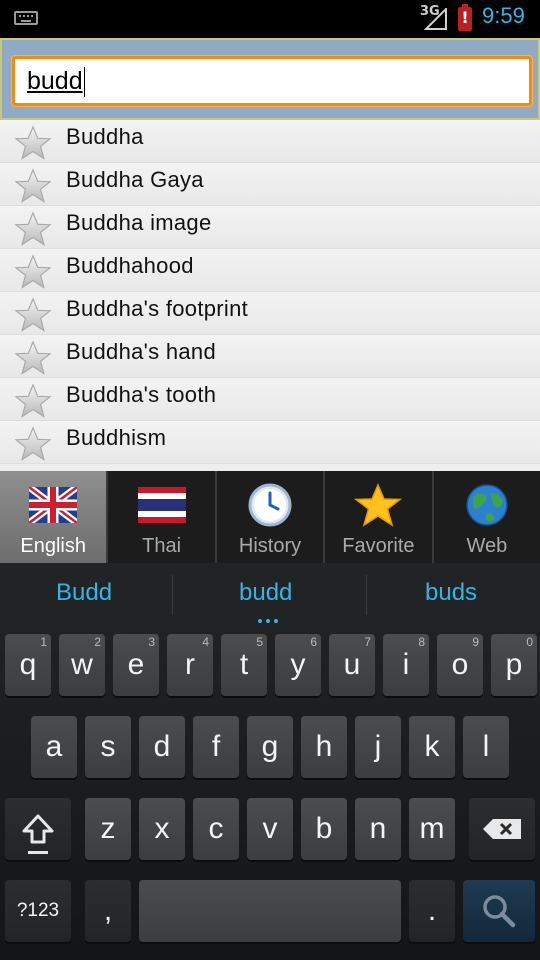  I want to click on signal-icon, so click(435, 19).